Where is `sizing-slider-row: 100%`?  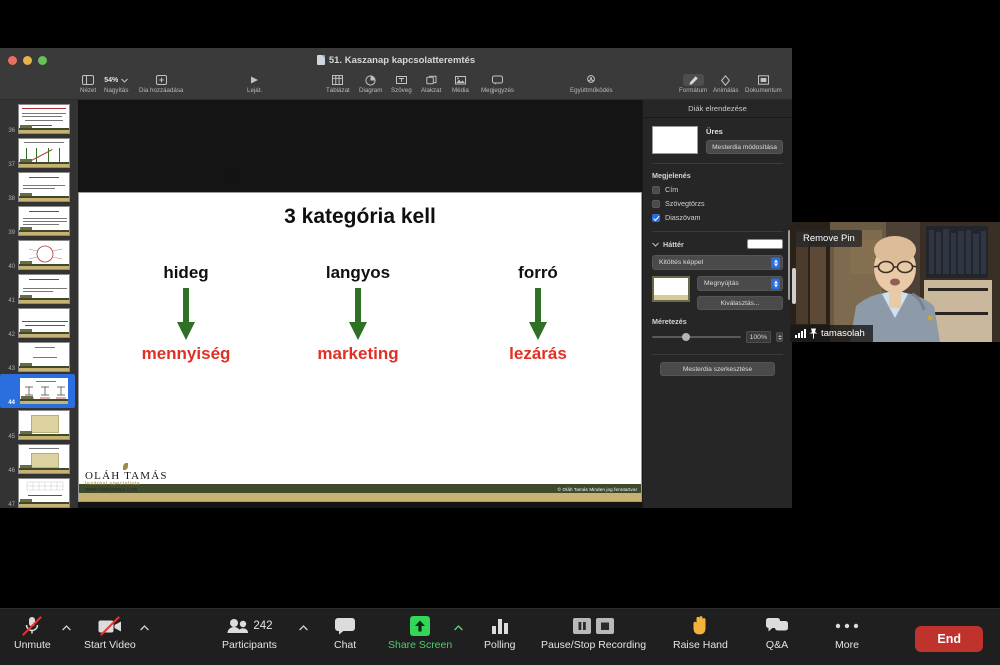
sizing-slider-row: 100% is located at coordinates (717, 337).